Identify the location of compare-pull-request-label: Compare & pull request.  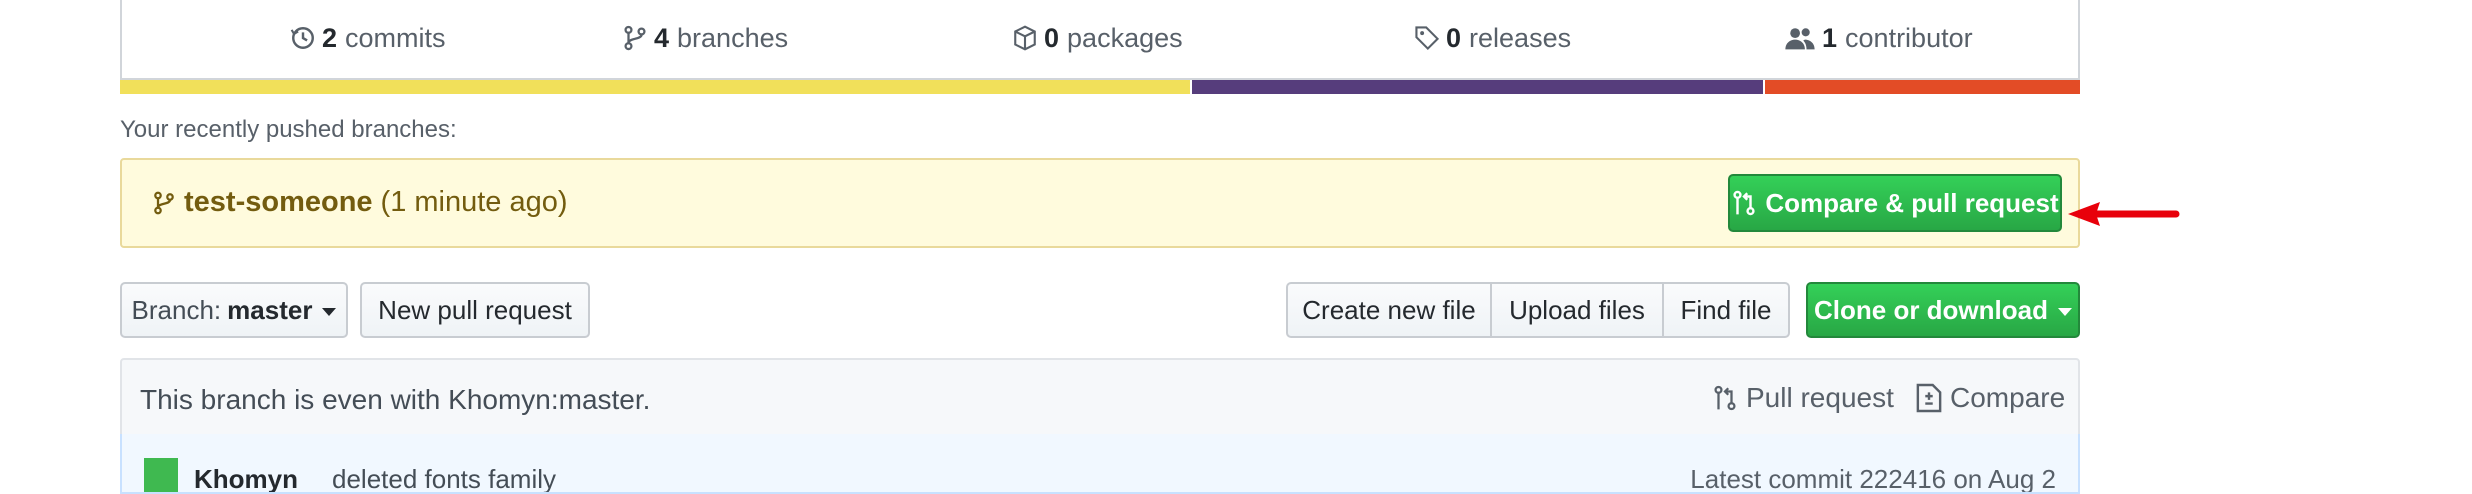
(1912, 202).